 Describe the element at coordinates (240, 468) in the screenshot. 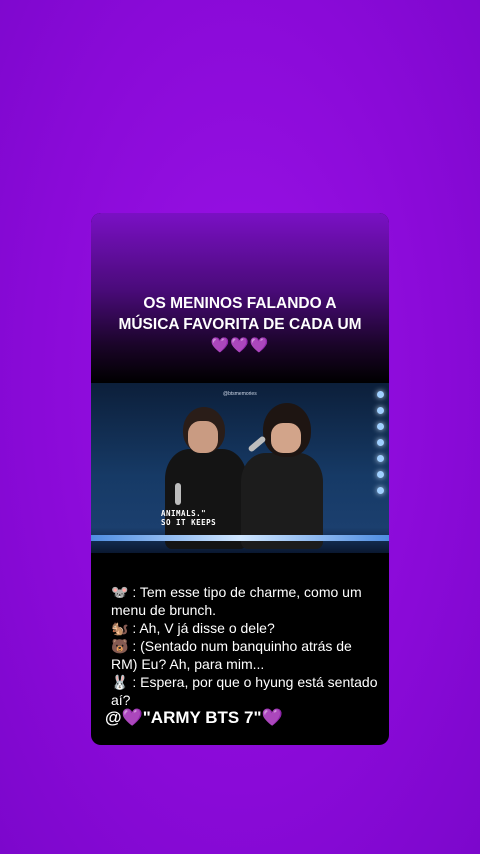

I see `video-frame: @btsmemories ANIMALS." SO IT KEEPS` at that location.